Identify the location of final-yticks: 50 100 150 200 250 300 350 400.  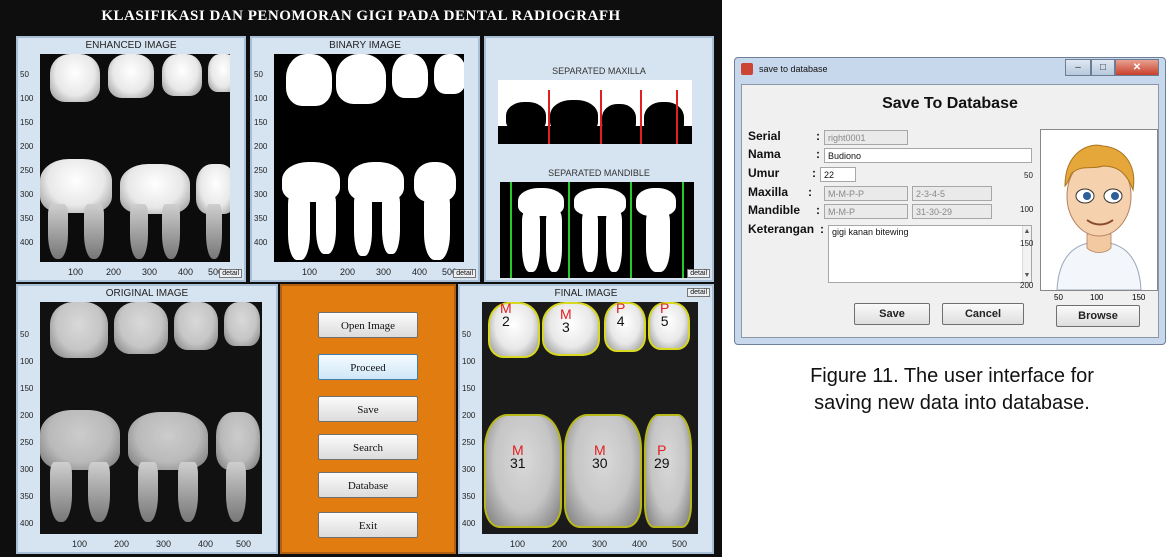
(471, 420).